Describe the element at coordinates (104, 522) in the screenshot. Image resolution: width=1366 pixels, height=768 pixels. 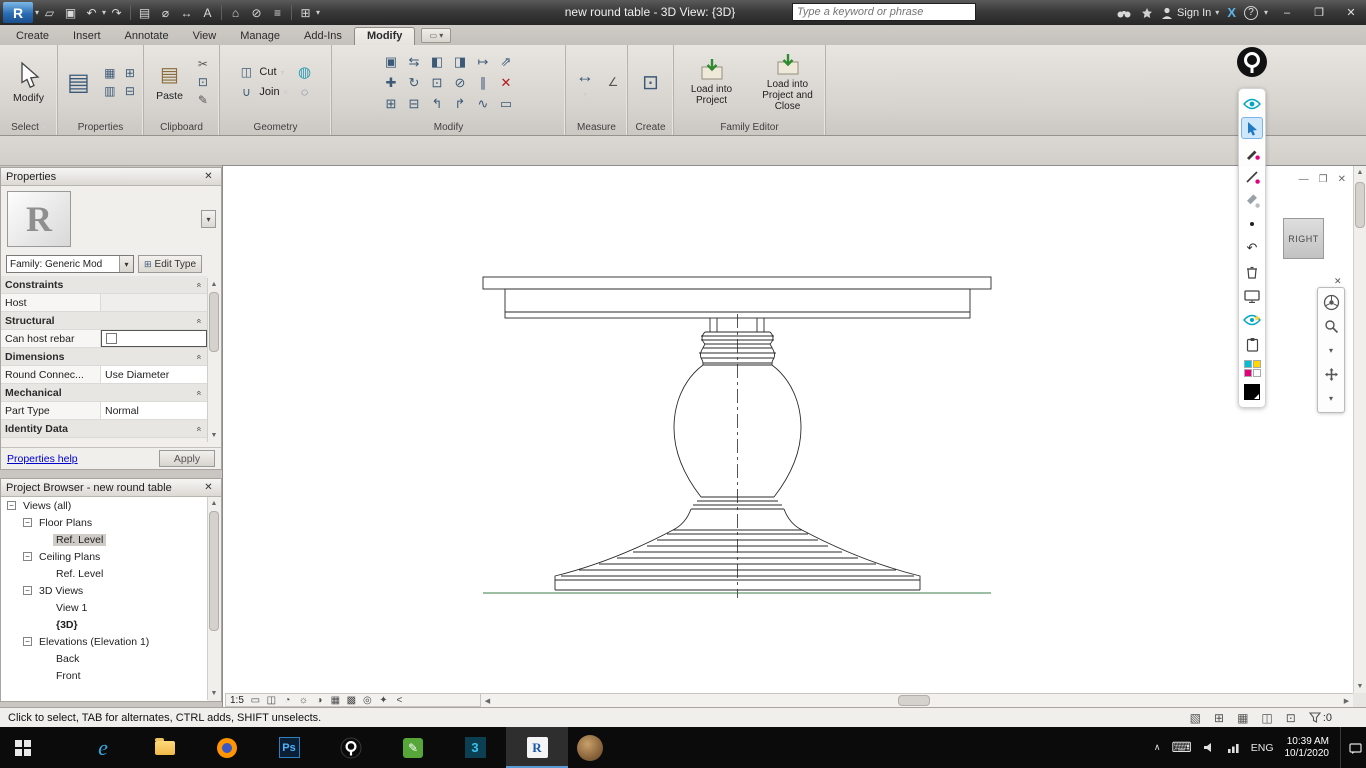
I see `tree-item-floor-plans: − Floor Plans` at that location.